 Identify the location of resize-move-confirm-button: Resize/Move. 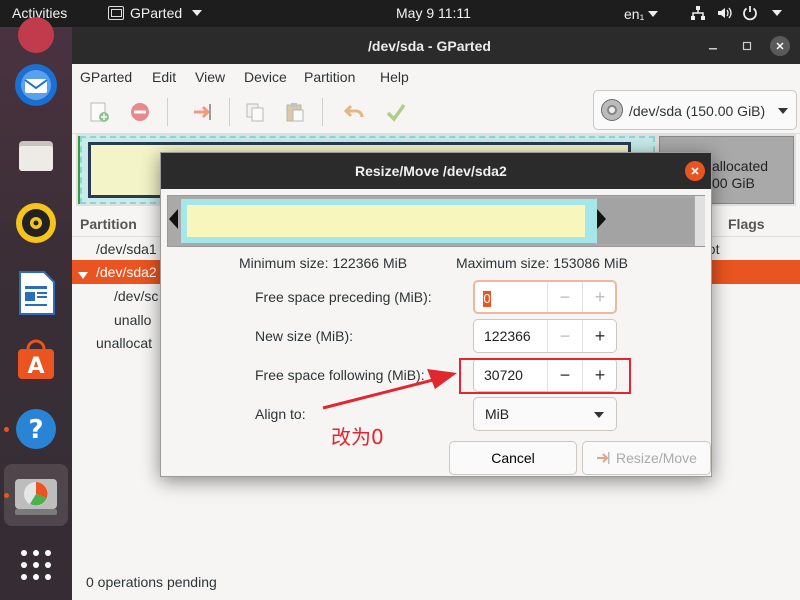
(646, 458).